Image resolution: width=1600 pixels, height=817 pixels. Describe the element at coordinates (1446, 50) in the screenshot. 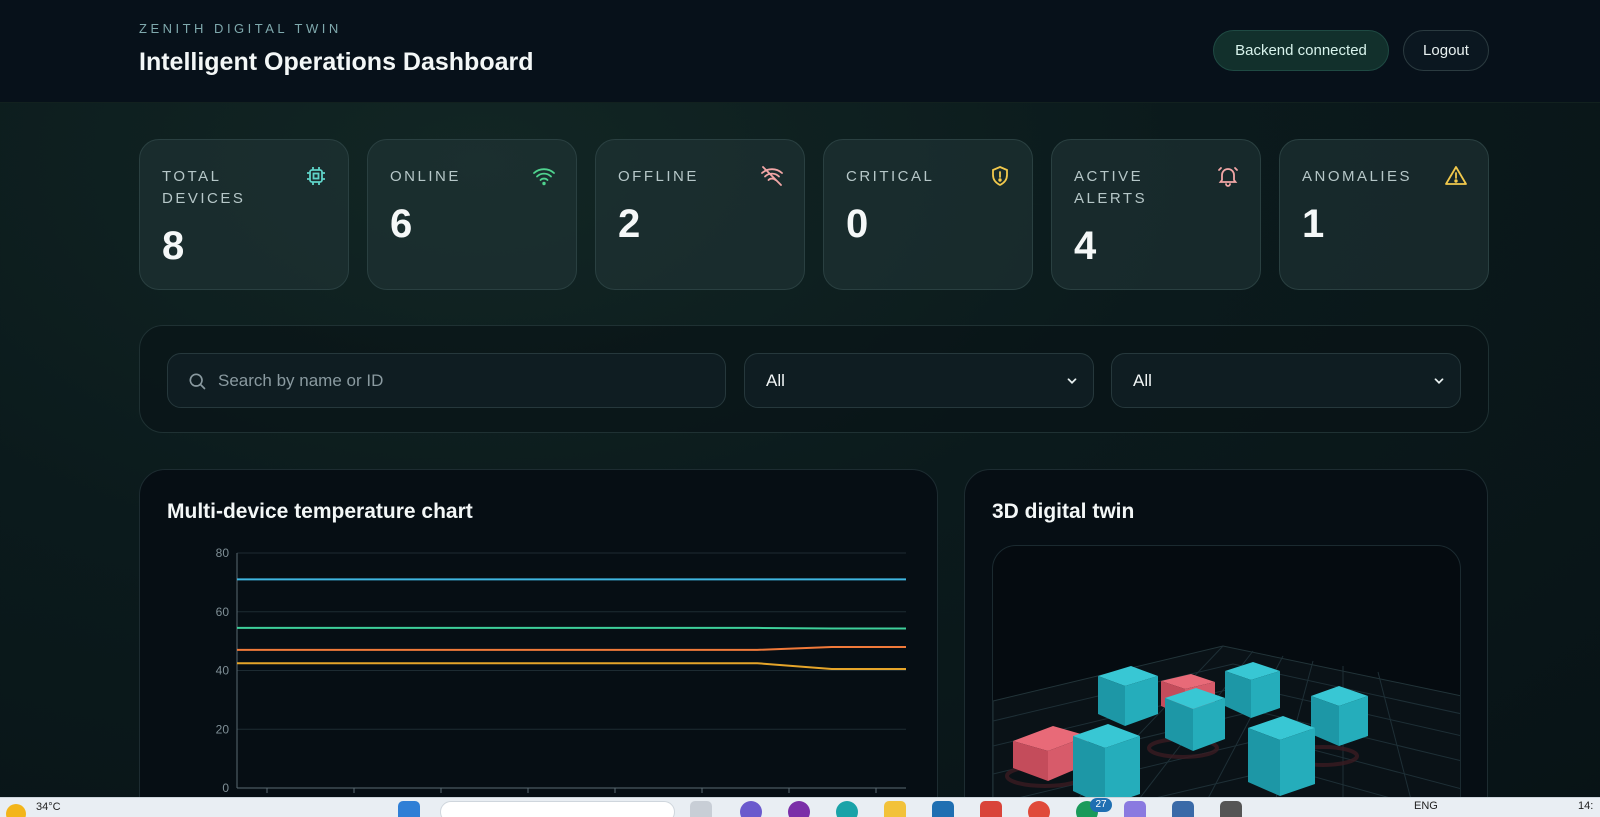

I see `logout-button: Logout` at that location.